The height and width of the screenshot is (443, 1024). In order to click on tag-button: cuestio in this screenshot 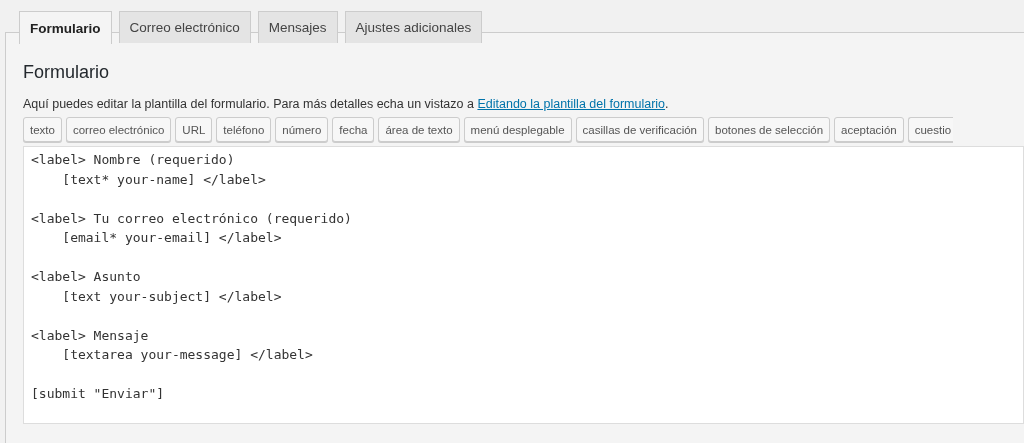, I will do `click(930, 129)`.